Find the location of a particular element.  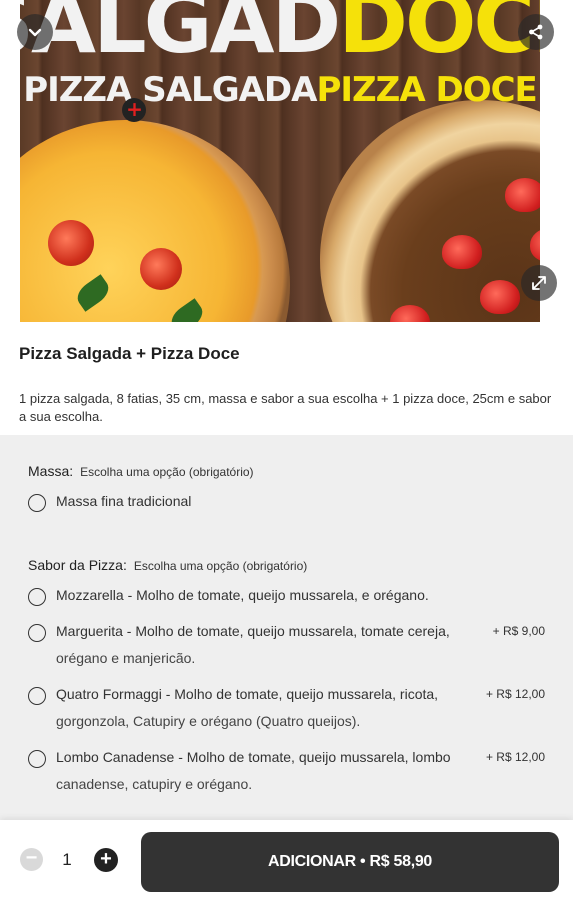

pizza-salgada-image is located at coordinates (155, 221).